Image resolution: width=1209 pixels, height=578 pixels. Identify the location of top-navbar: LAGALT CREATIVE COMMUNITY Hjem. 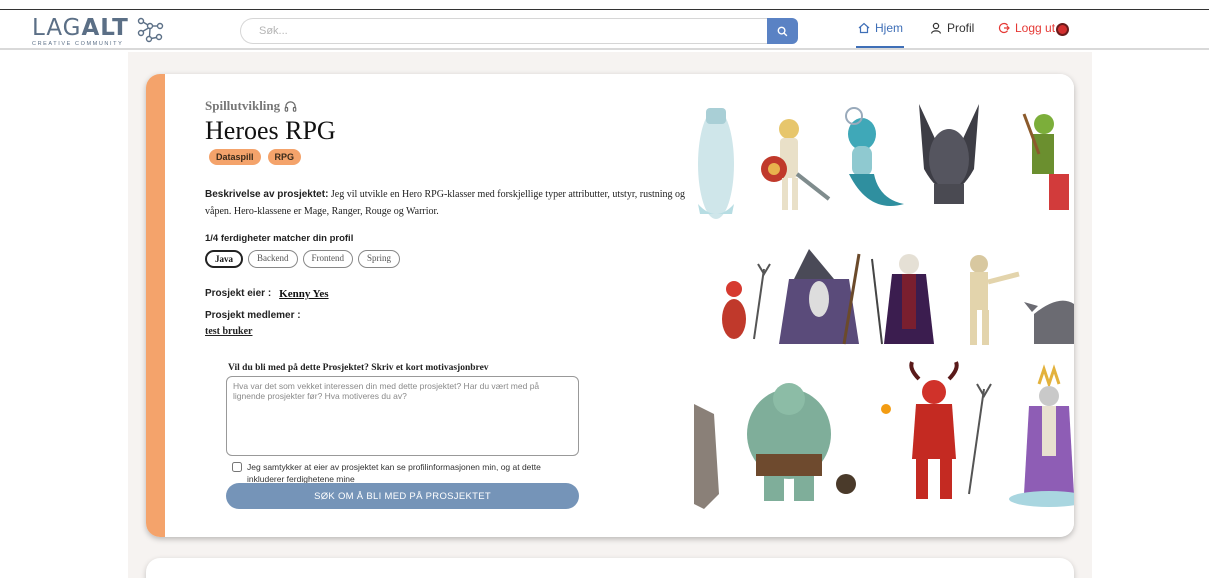
(604, 30).